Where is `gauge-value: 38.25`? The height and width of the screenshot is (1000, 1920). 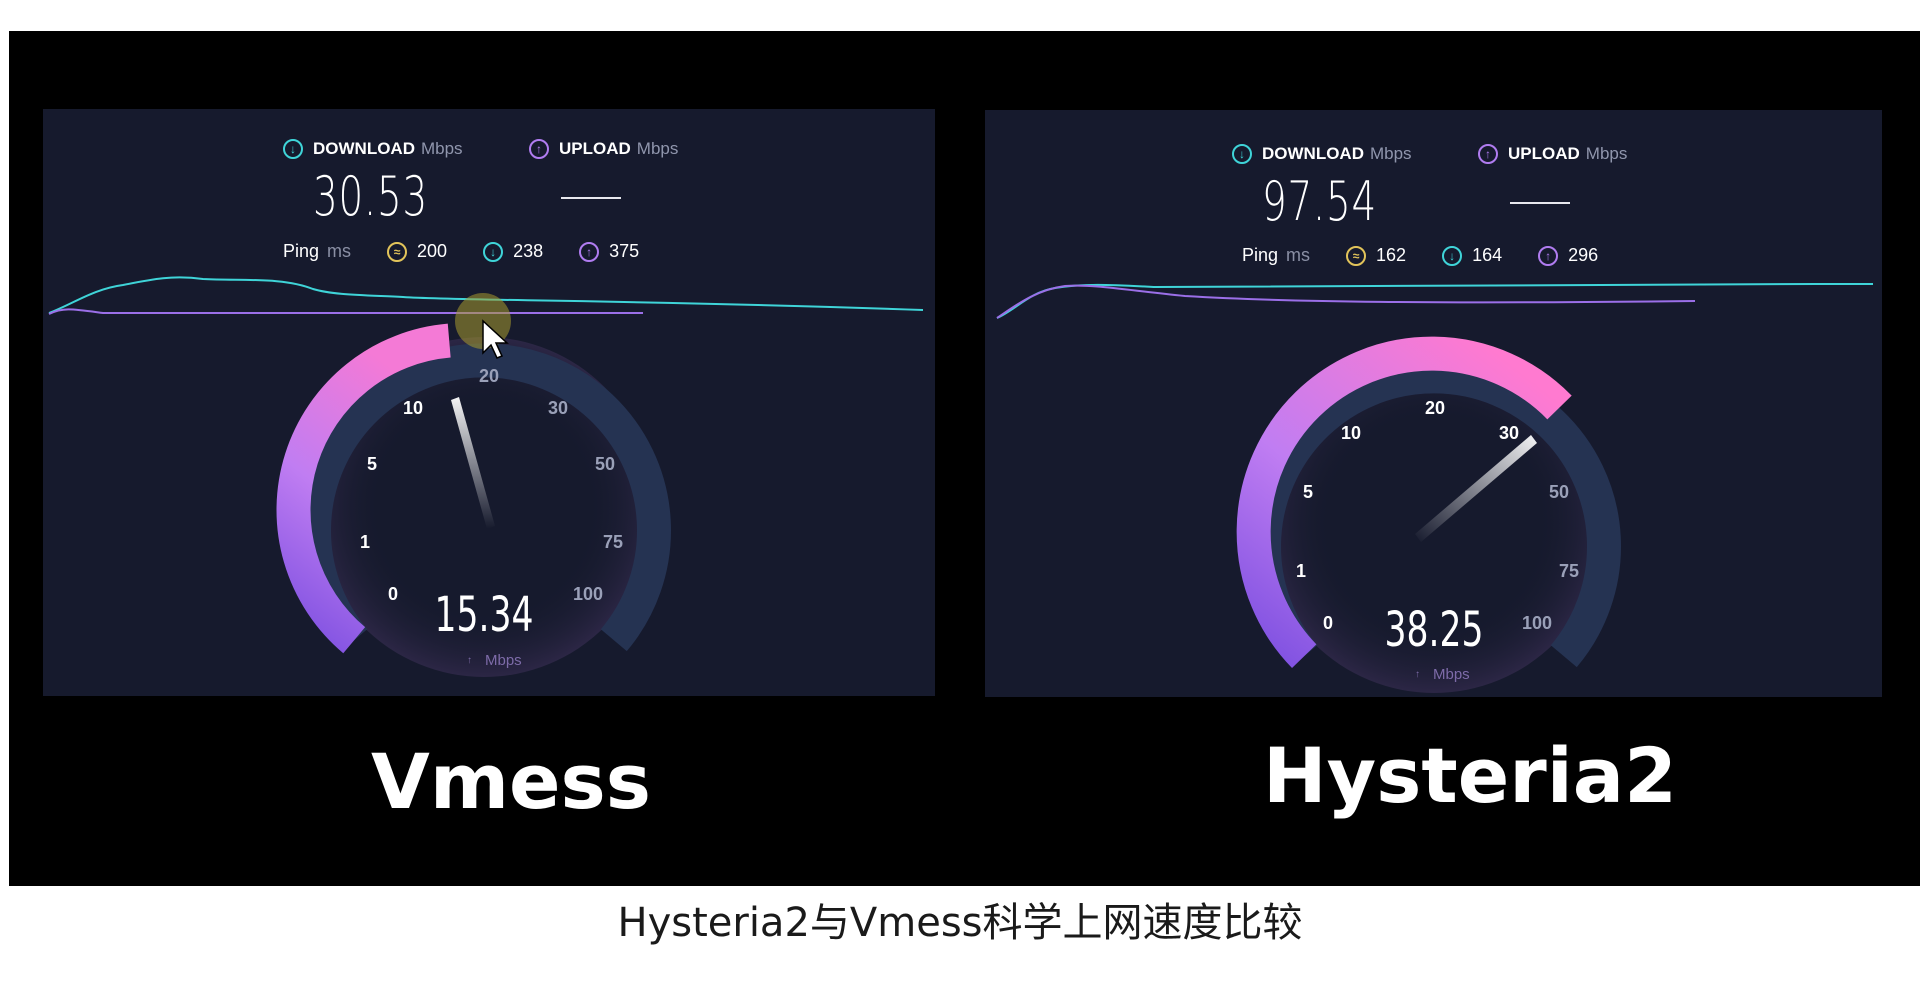 gauge-value: 38.25 is located at coordinates (1434, 630).